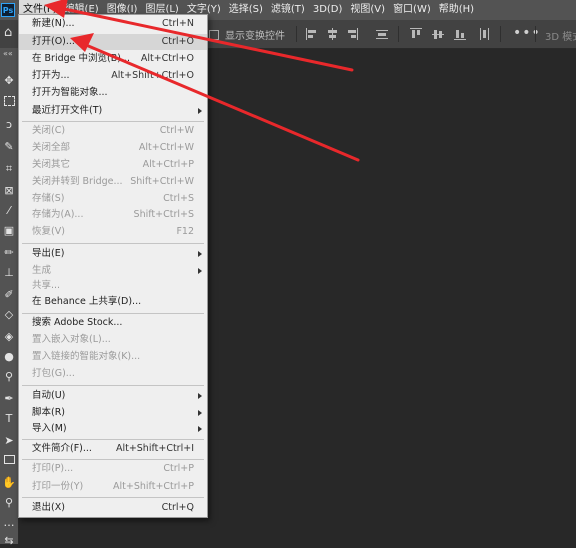 Image resolution: width=576 pixels, height=548 pixels. I want to click on 3d-mode-label: 3D 模式, so click(560, 37).